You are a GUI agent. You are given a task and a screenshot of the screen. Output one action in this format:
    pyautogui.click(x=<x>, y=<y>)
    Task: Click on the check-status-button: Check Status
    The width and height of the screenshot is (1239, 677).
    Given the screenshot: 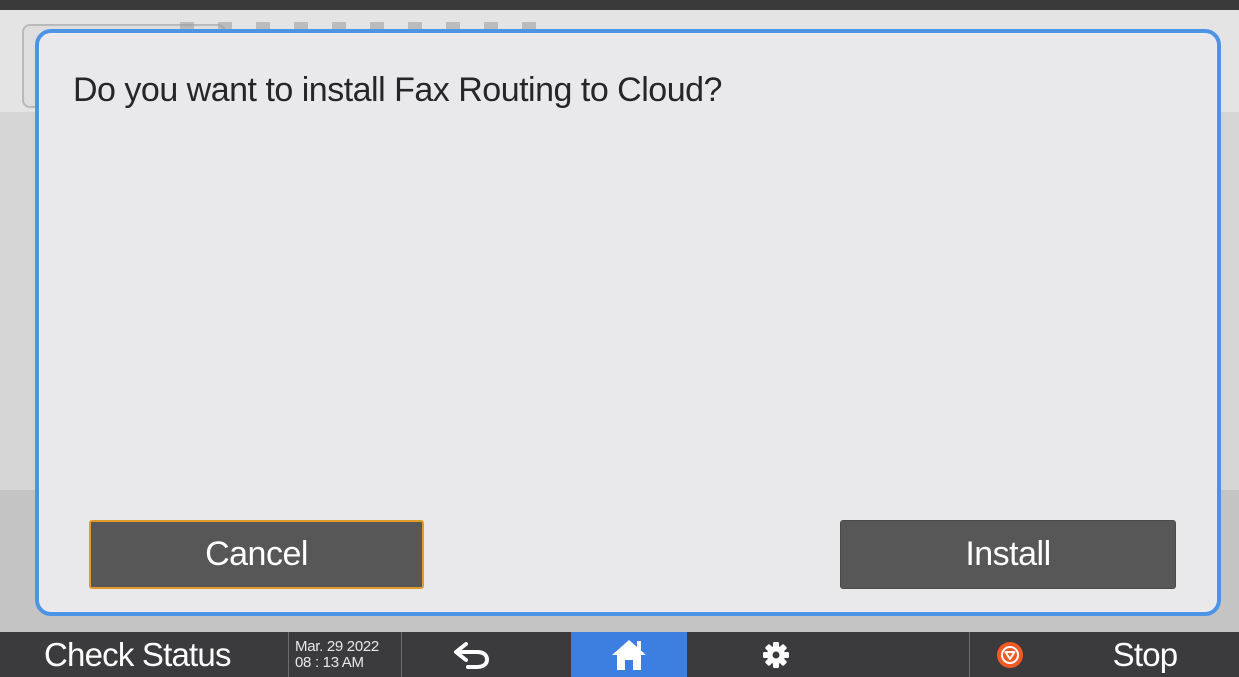 What is the action you would take?
    pyautogui.click(x=154, y=654)
    